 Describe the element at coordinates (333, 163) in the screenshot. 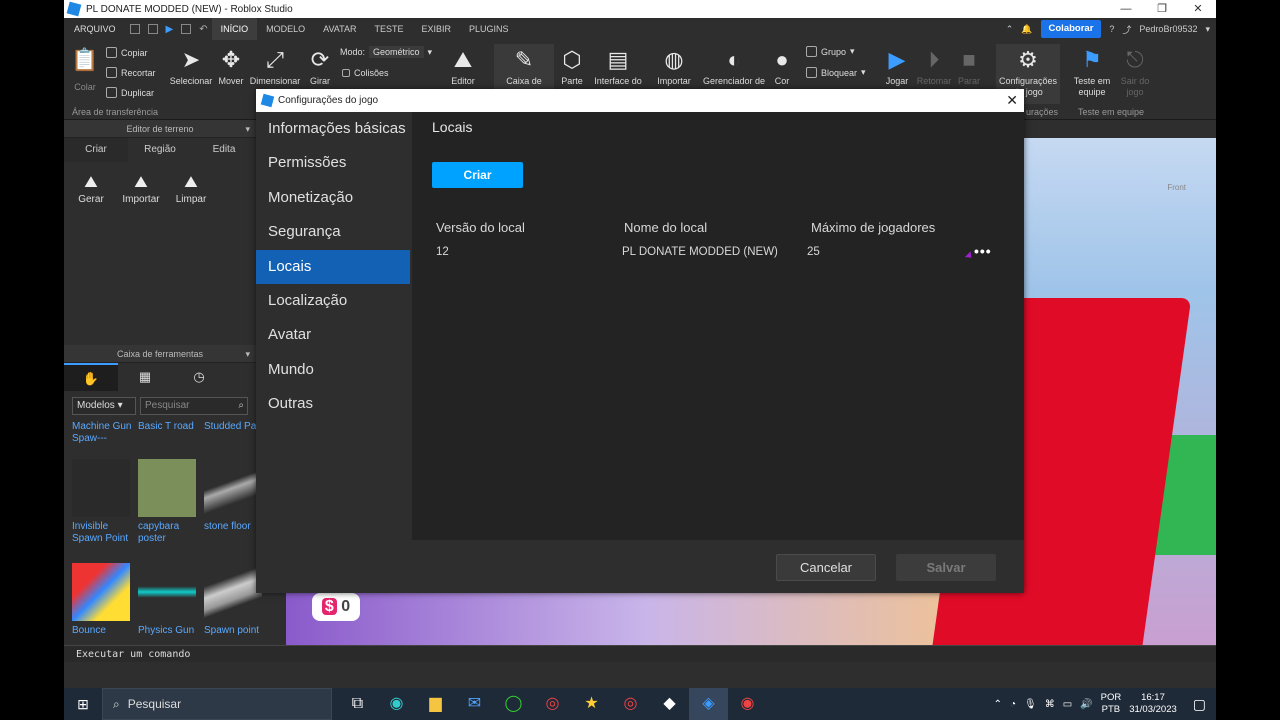

I see `nav-permissions: Permissões` at that location.